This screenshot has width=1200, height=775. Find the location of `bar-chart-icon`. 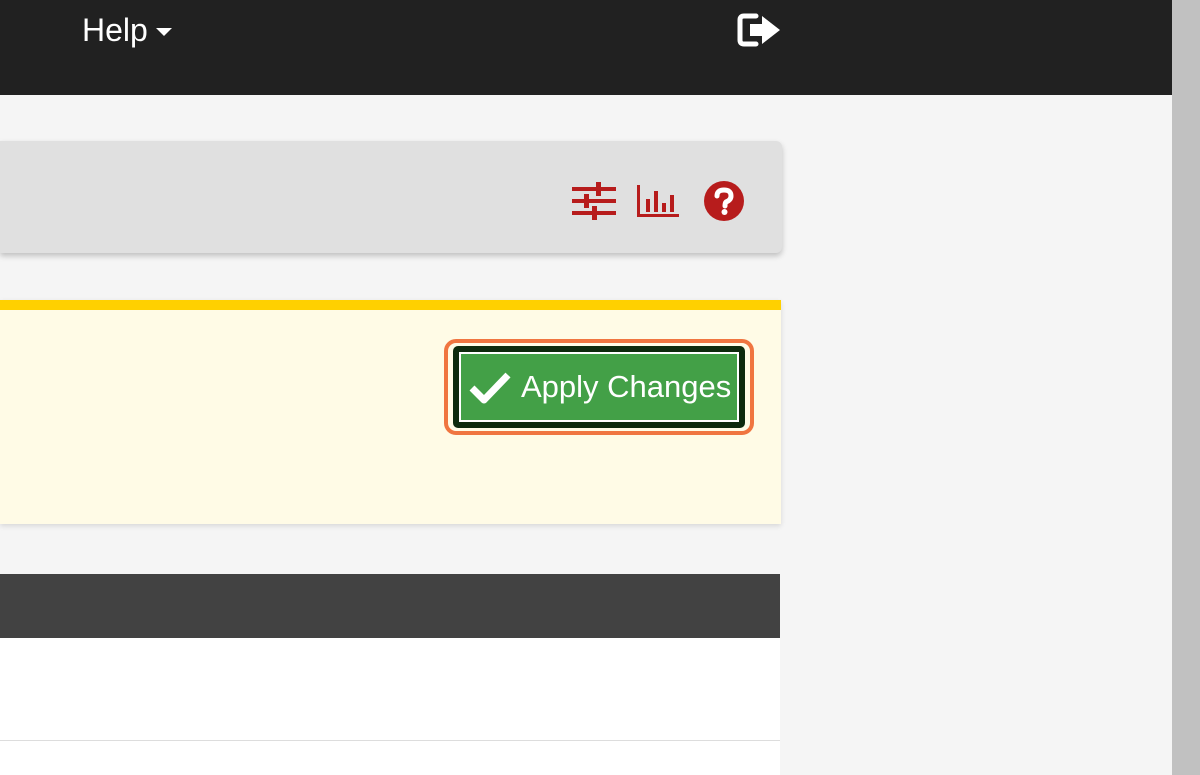

bar-chart-icon is located at coordinates (658, 201).